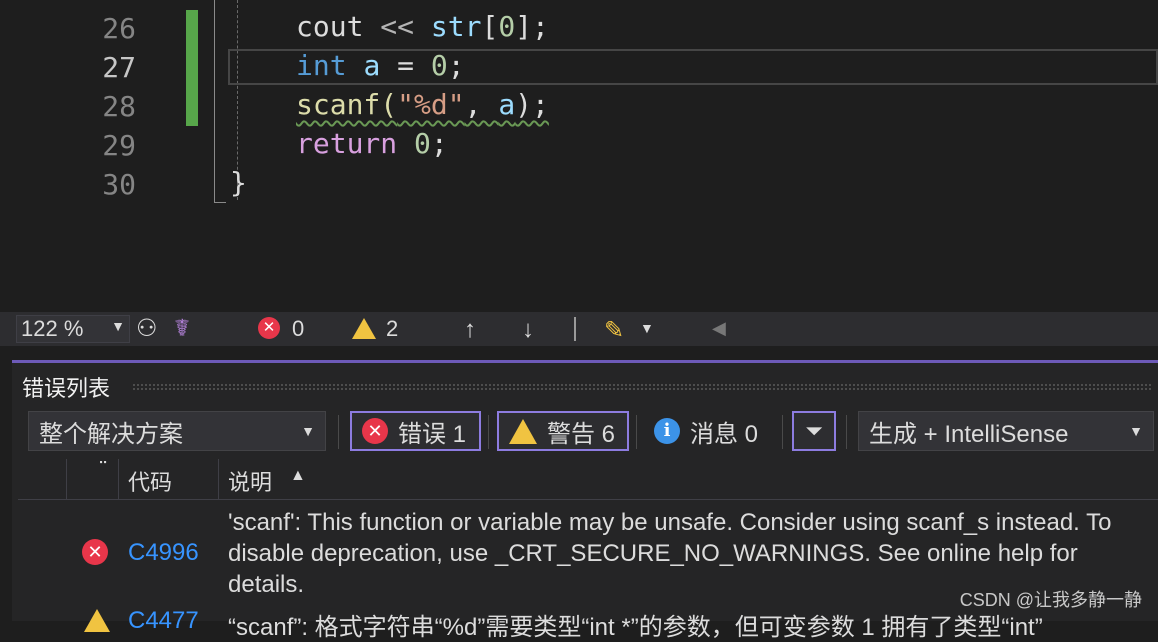 The image size is (1158, 642). Describe the element at coordinates (338, 26) in the screenshot. I see `code-token: cout` at that location.